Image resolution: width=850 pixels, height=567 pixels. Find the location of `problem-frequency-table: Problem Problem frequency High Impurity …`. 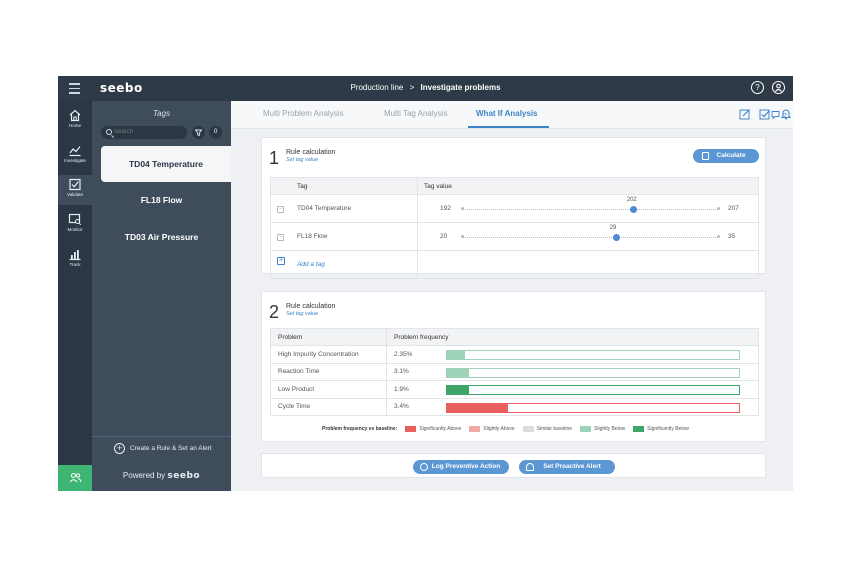

problem-frequency-table: Problem Problem frequency High Impurity … is located at coordinates (514, 372).